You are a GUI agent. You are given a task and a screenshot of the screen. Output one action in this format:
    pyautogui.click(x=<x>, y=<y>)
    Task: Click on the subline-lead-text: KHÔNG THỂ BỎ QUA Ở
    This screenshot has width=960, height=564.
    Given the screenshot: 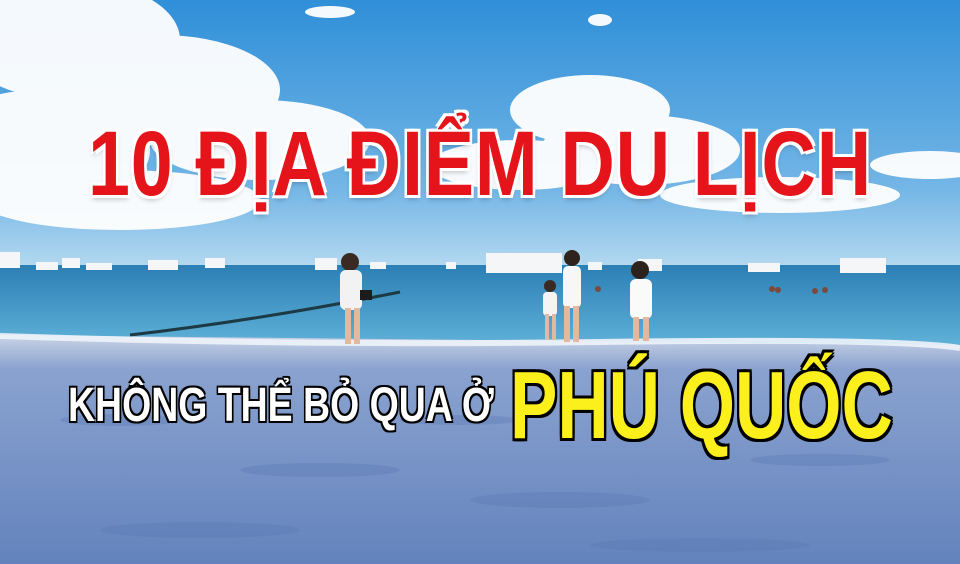 What is the action you would take?
    pyautogui.click(x=281, y=405)
    